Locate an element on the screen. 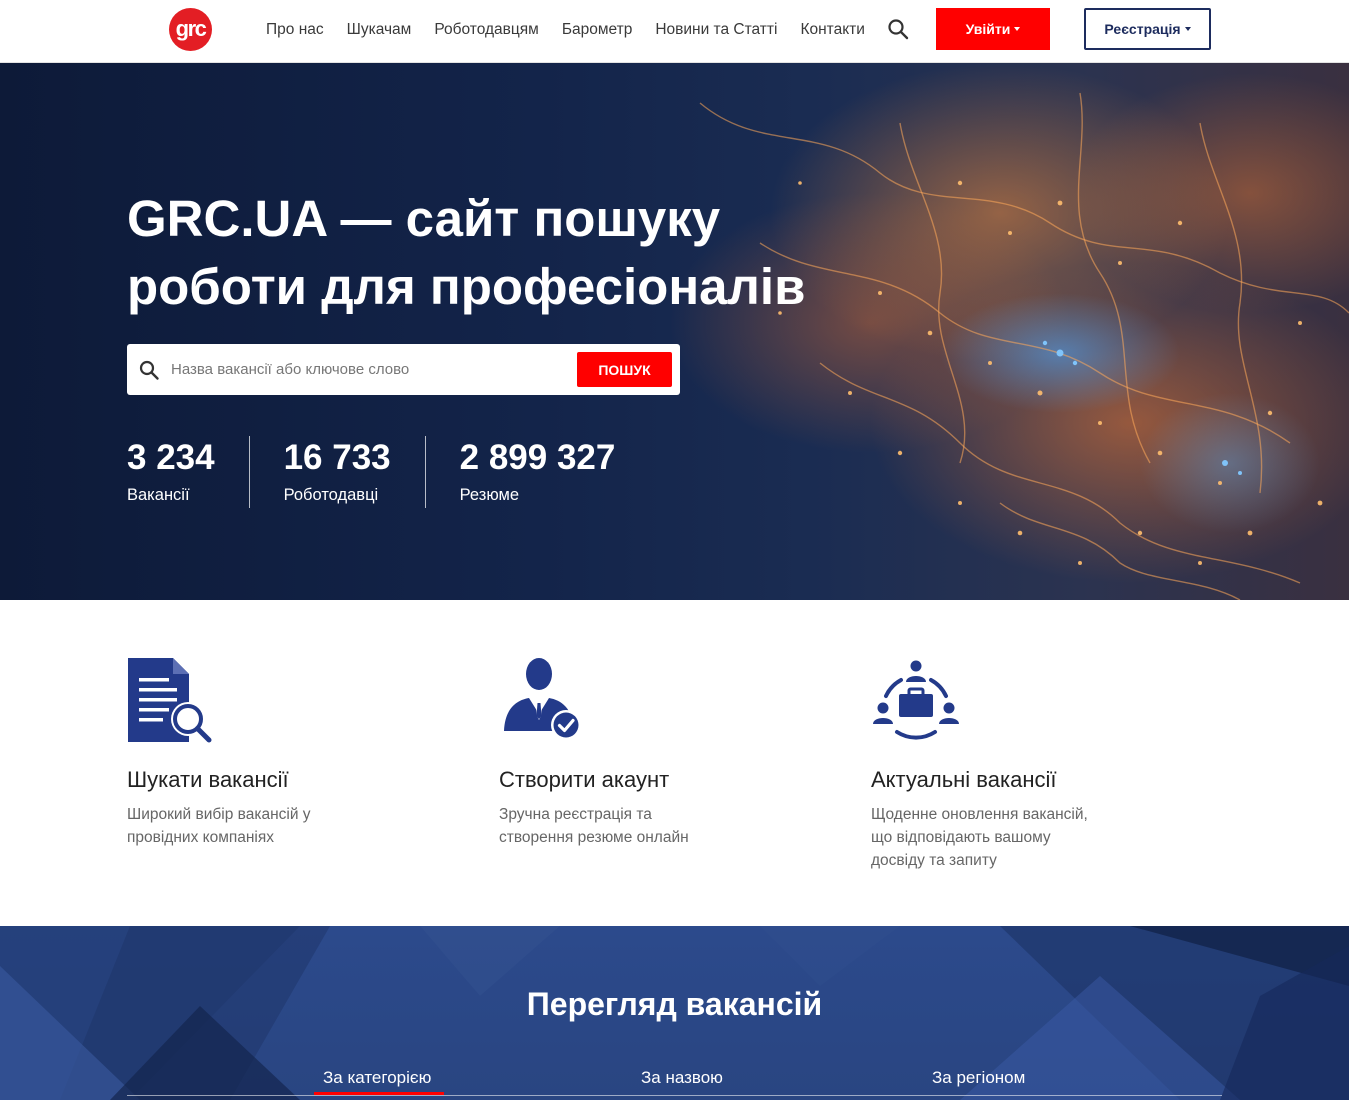 The image size is (1349, 1100). login-button: Увійти is located at coordinates (993, 29).